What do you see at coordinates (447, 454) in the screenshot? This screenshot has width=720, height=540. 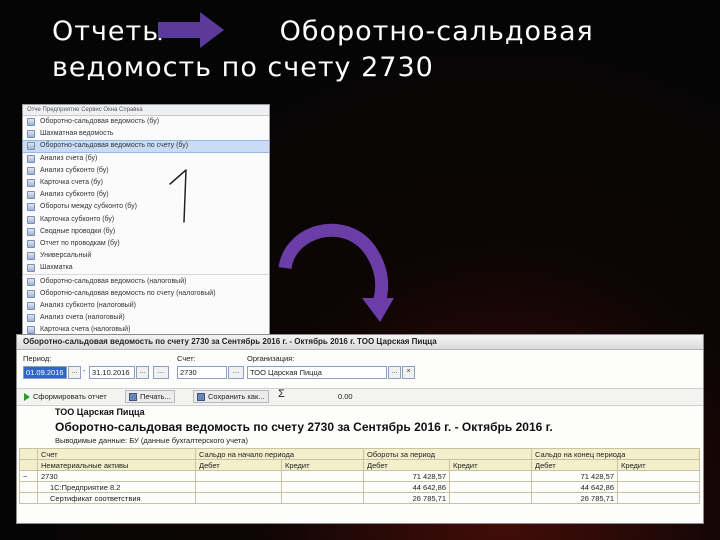 I see `col-turnover: Обороты за период` at bounding box center [447, 454].